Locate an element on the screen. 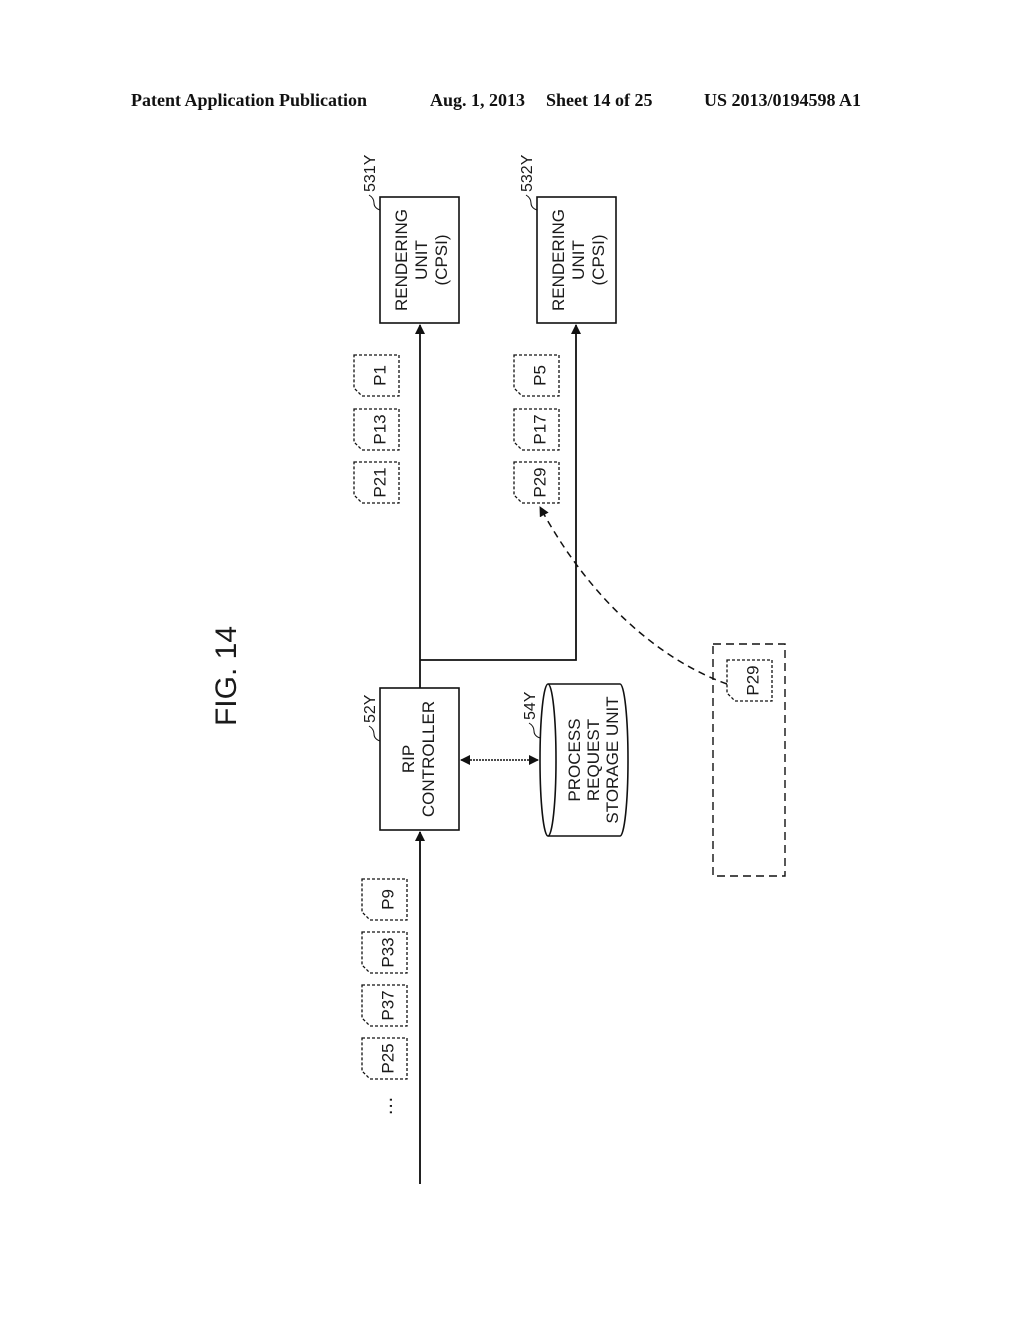 This screenshot has height=1320, width=1024. rip-controller-52y: RIP CONTROLLER 52Y is located at coordinates (411, 759).